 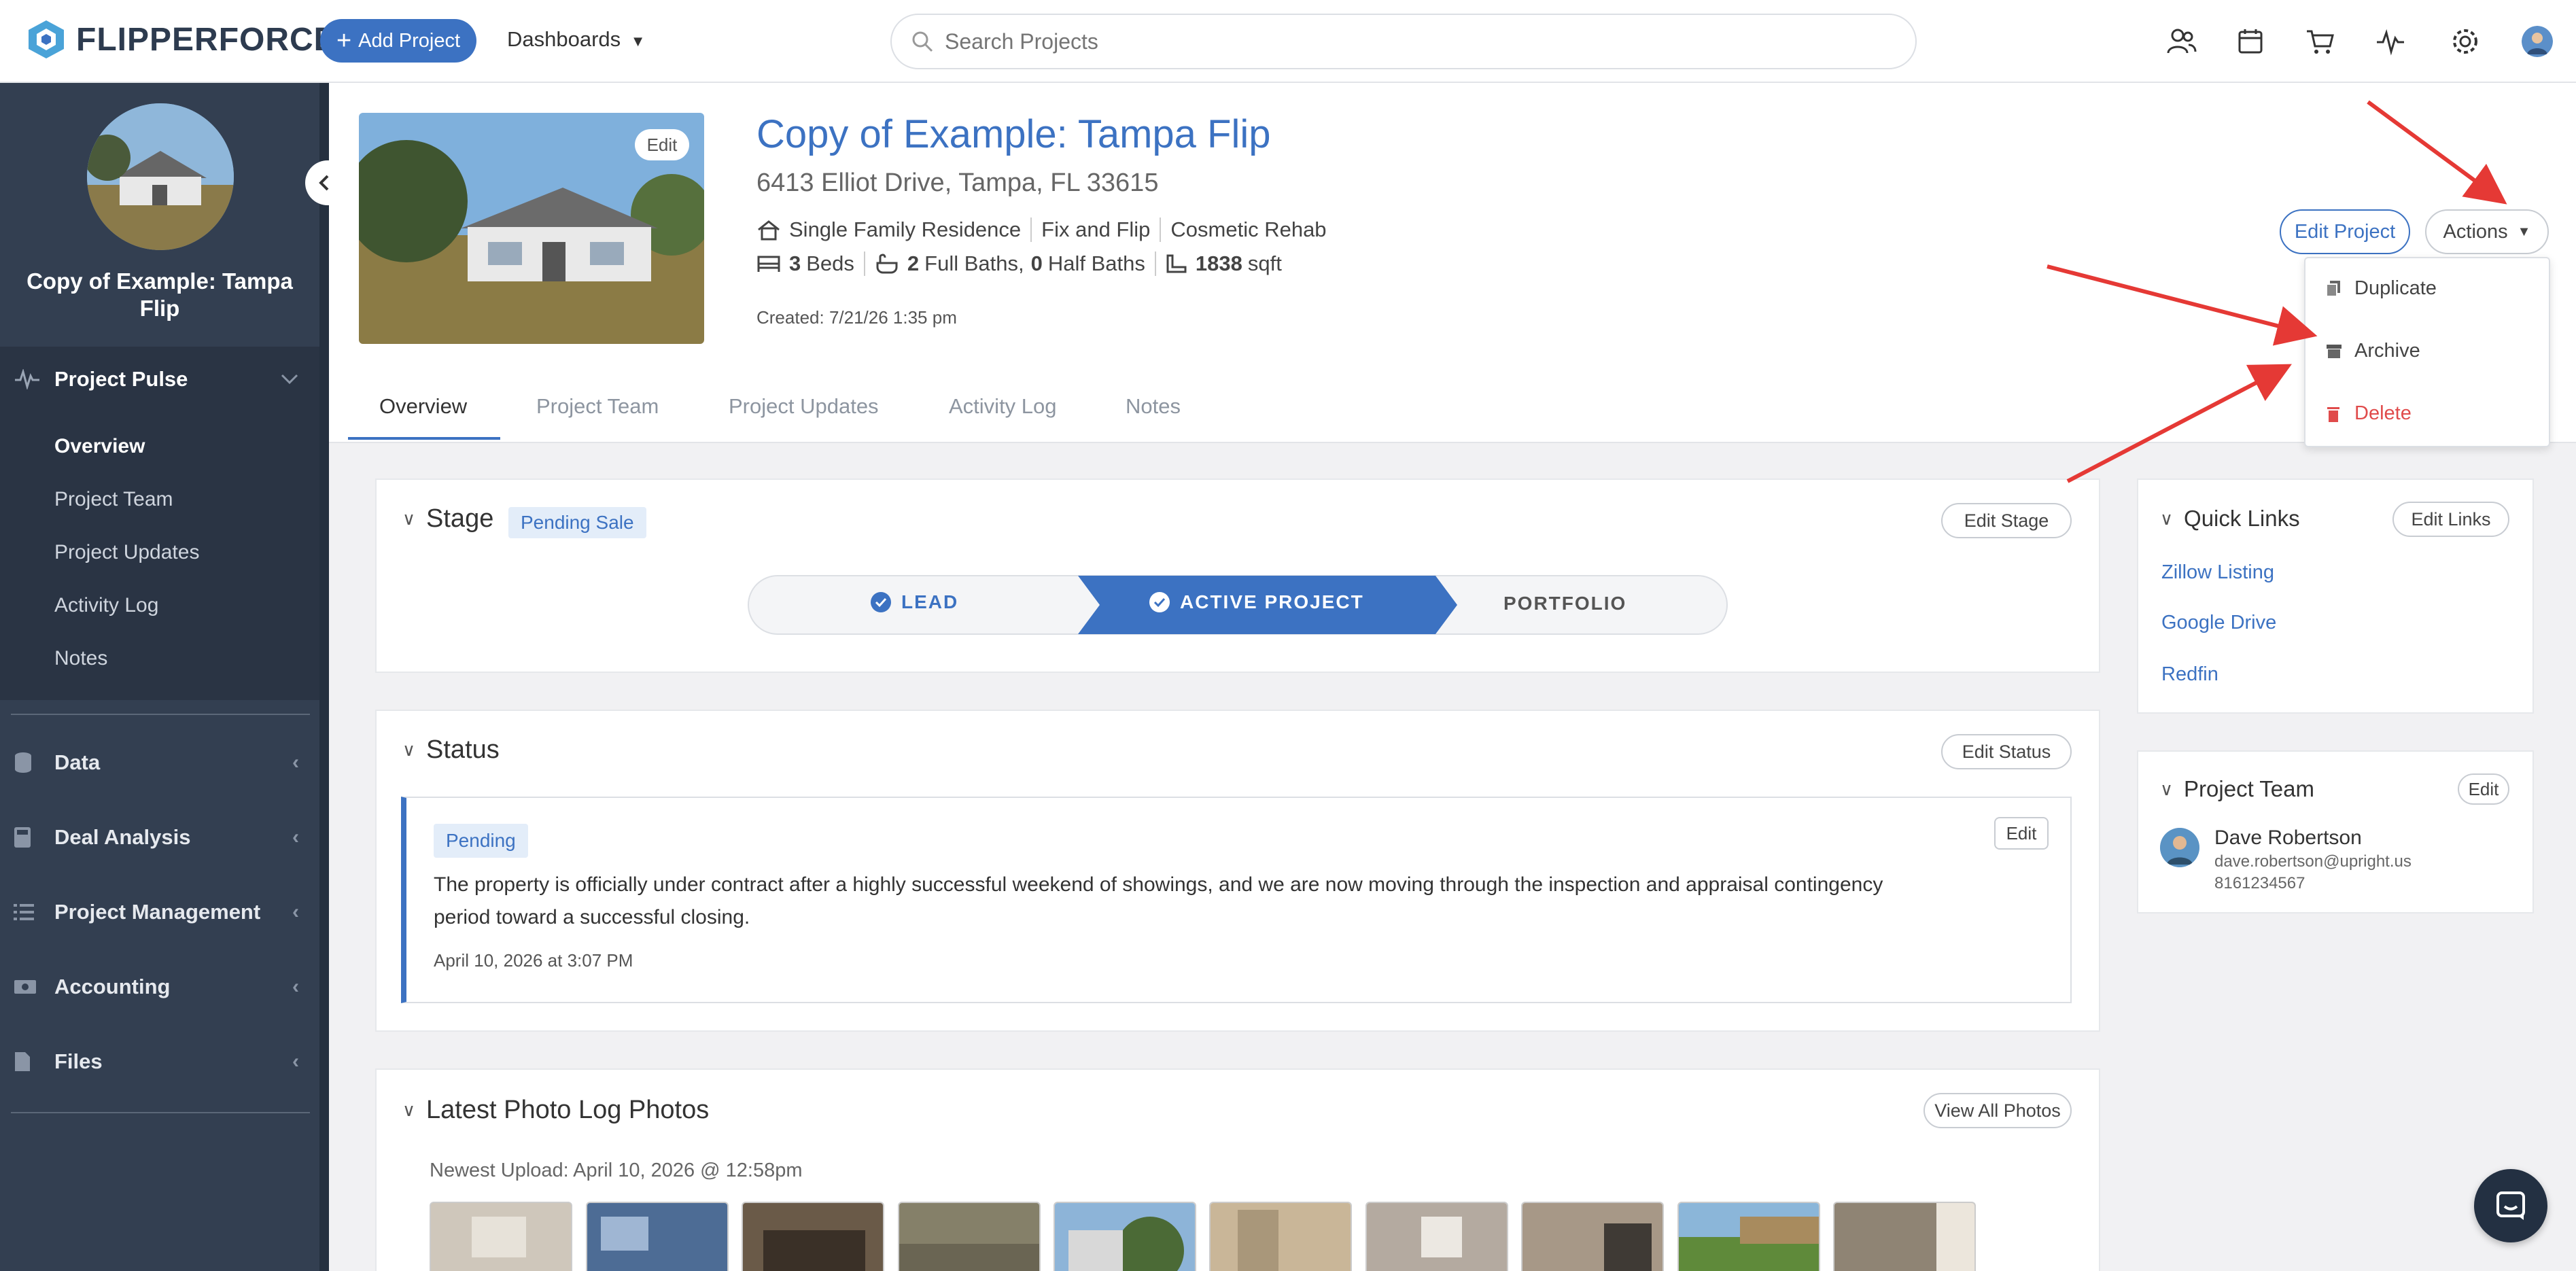 What do you see at coordinates (2427, 352) in the screenshot?
I see `actions-menu: Duplicate Archive Delete` at bounding box center [2427, 352].